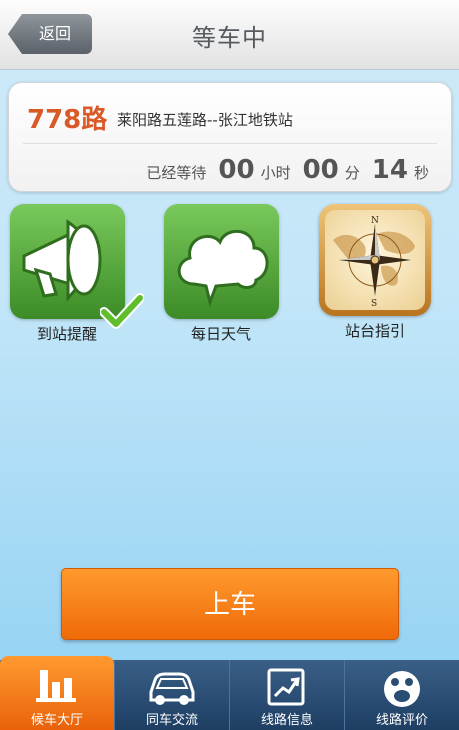 The image size is (459, 730). I want to click on tab-label: 线路信息, so click(286, 720).